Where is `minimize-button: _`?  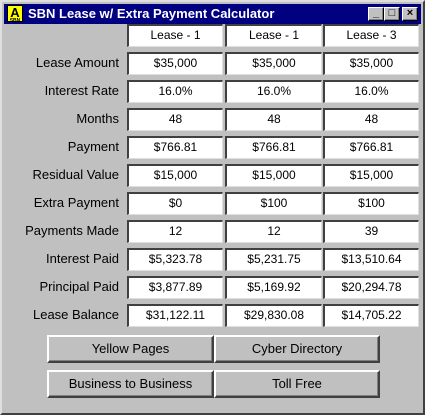
minimize-button: _ is located at coordinates (376, 14).